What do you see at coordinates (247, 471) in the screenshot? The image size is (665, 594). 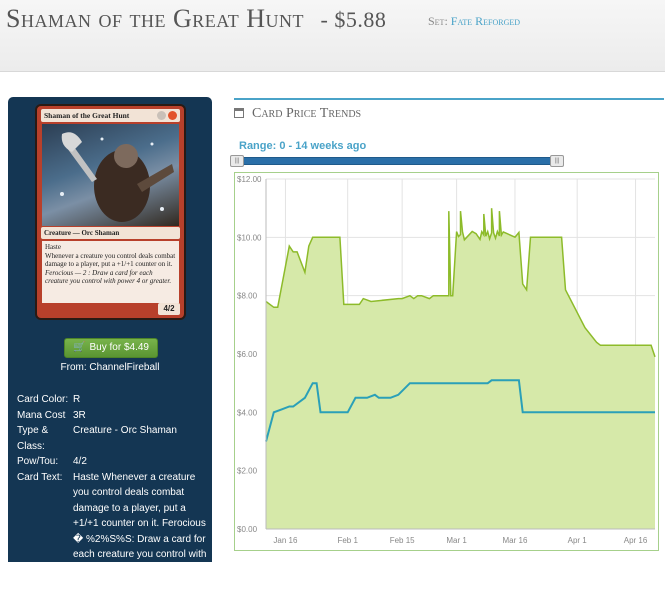 I see `y-tick-label: $2.00` at bounding box center [247, 471].